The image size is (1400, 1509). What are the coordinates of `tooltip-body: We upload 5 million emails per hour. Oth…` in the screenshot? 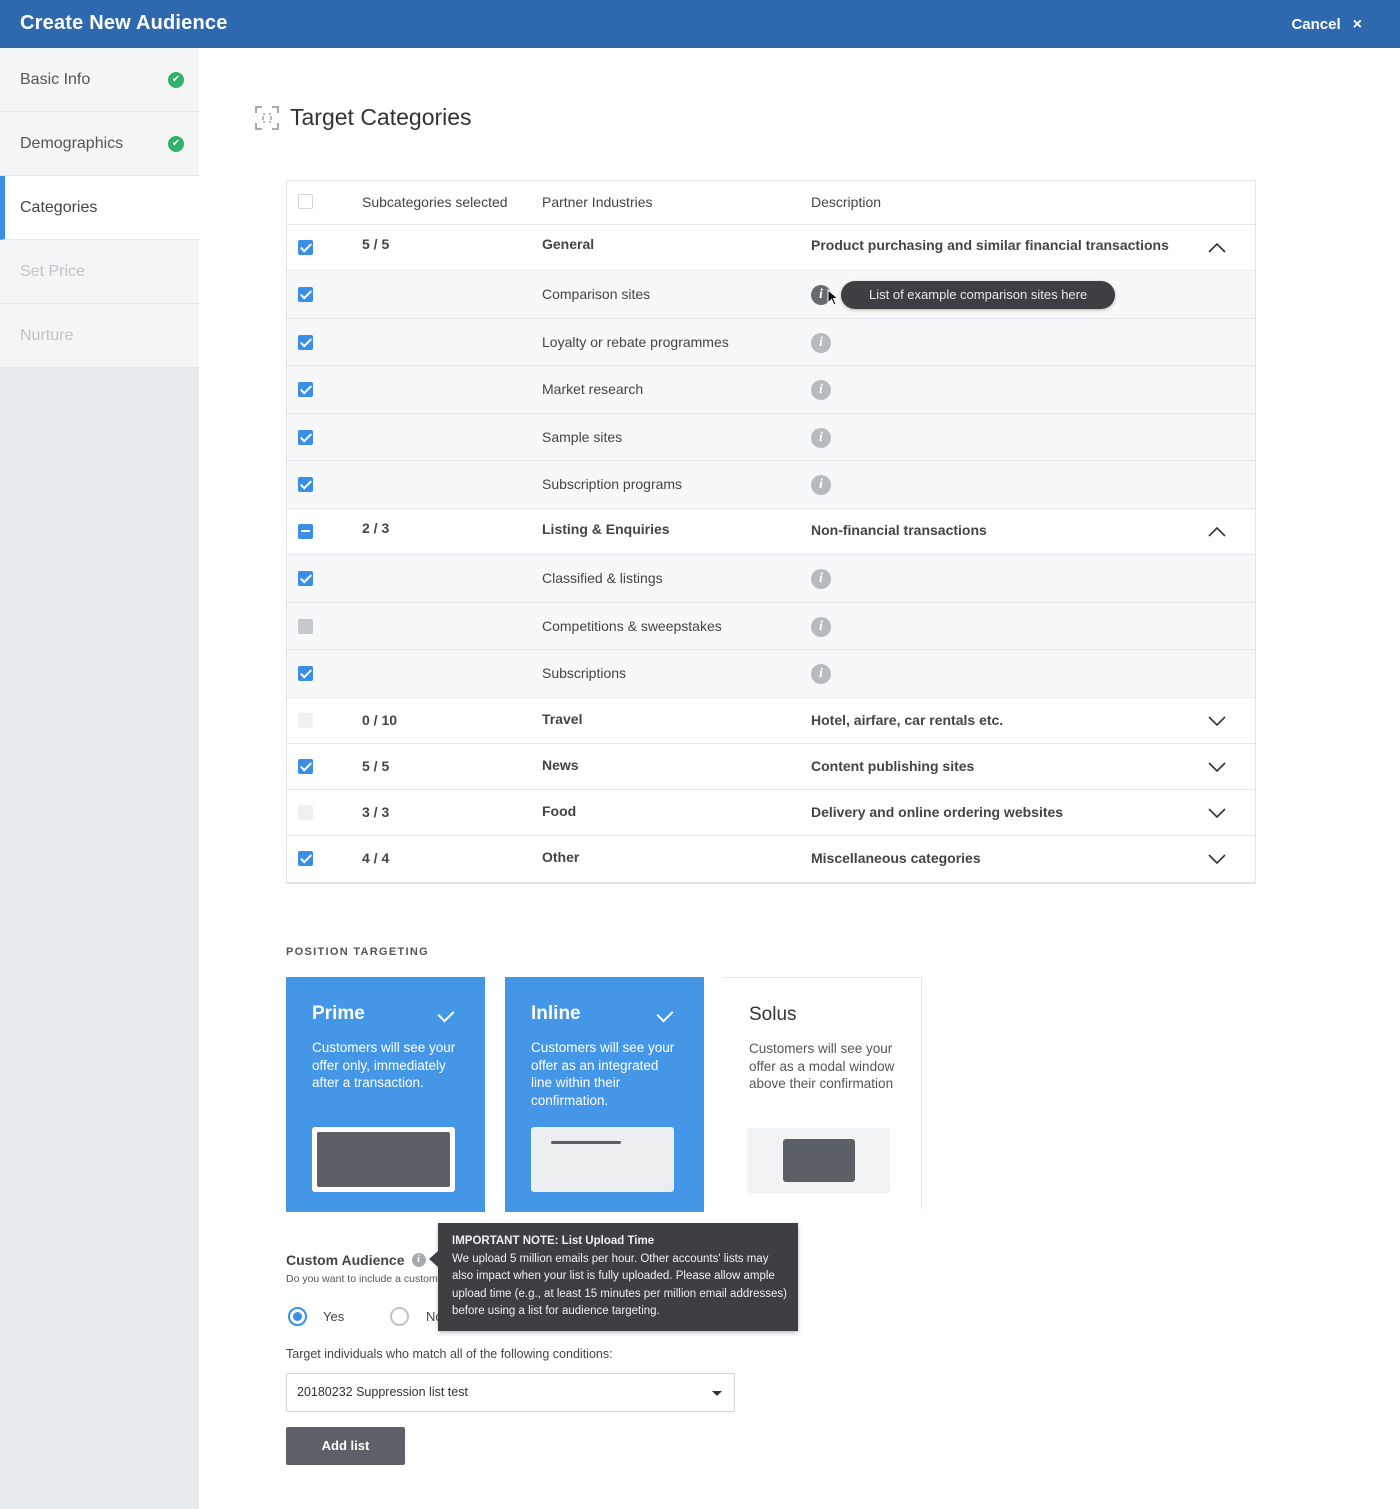 It's located at (619, 1285).